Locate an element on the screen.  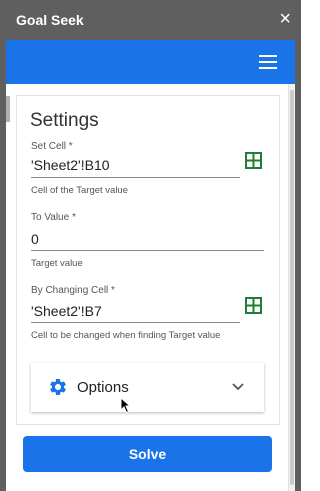
set-cell-label: Set Cell * is located at coordinates (52, 146).